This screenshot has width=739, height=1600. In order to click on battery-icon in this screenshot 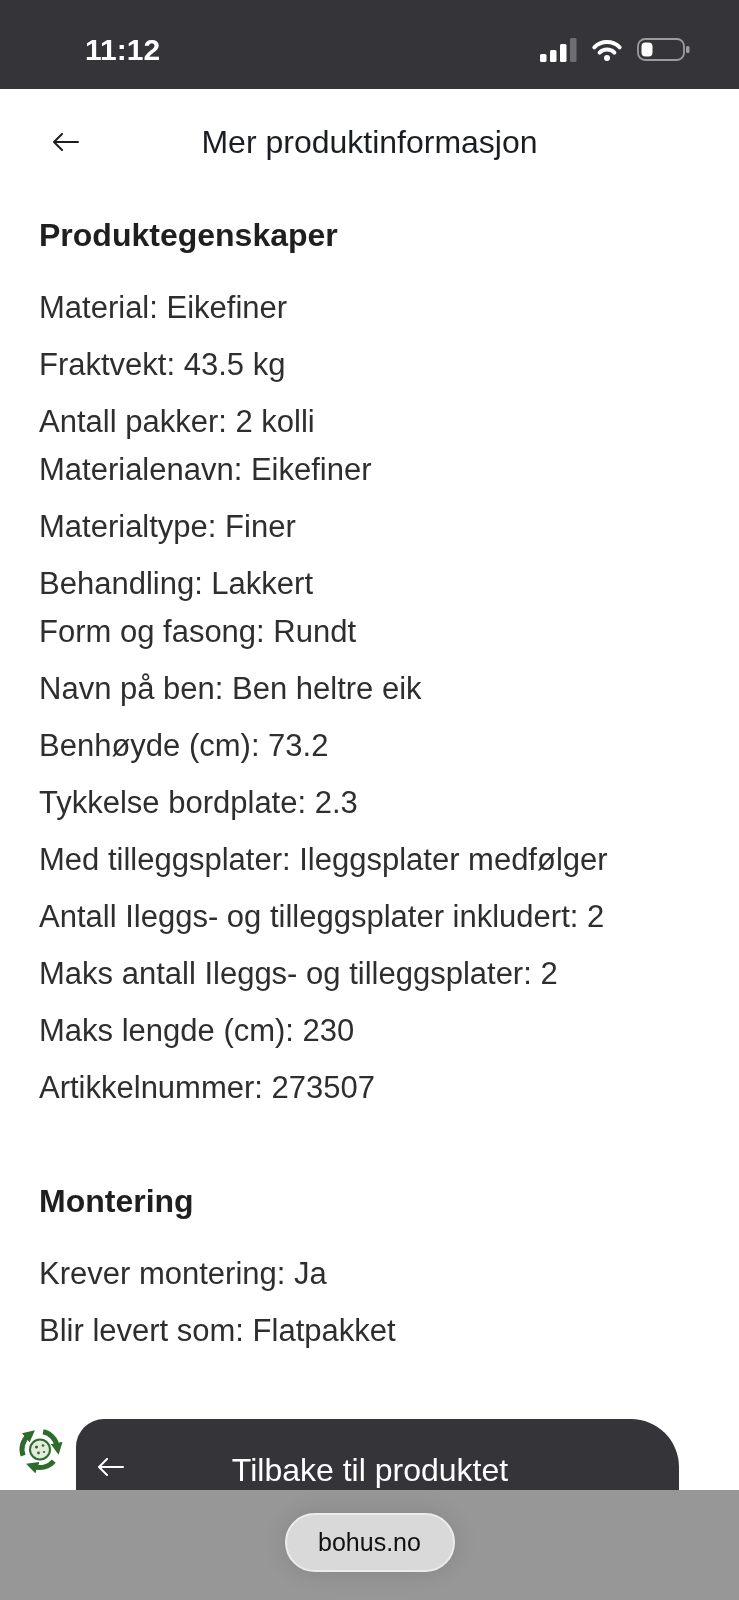, I will do `click(663, 49)`.